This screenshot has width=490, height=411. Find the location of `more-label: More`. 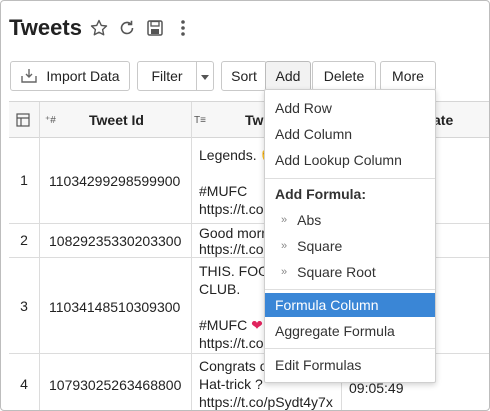

more-label: More is located at coordinates (408, 76).